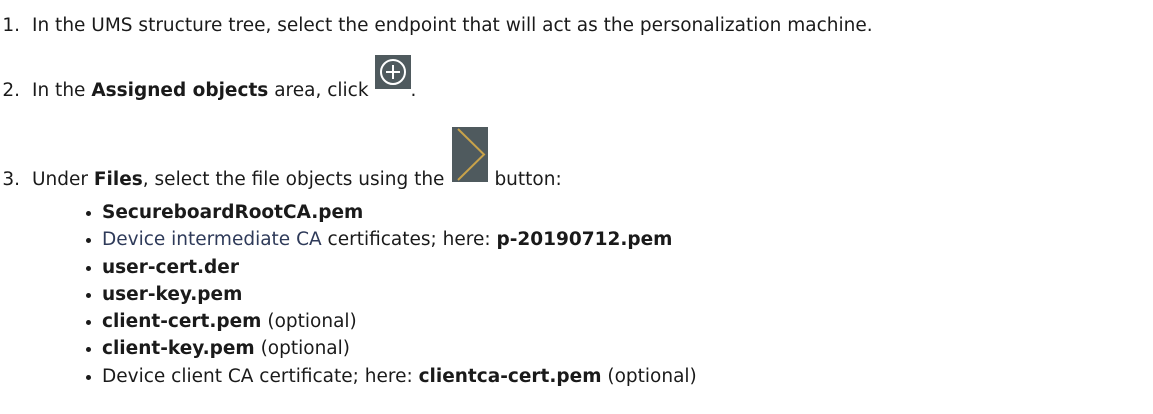 The height and width of the screenshot is (414, 1153). I want to click on assigned-objects-label: Assigned objects, so click(180, 90).